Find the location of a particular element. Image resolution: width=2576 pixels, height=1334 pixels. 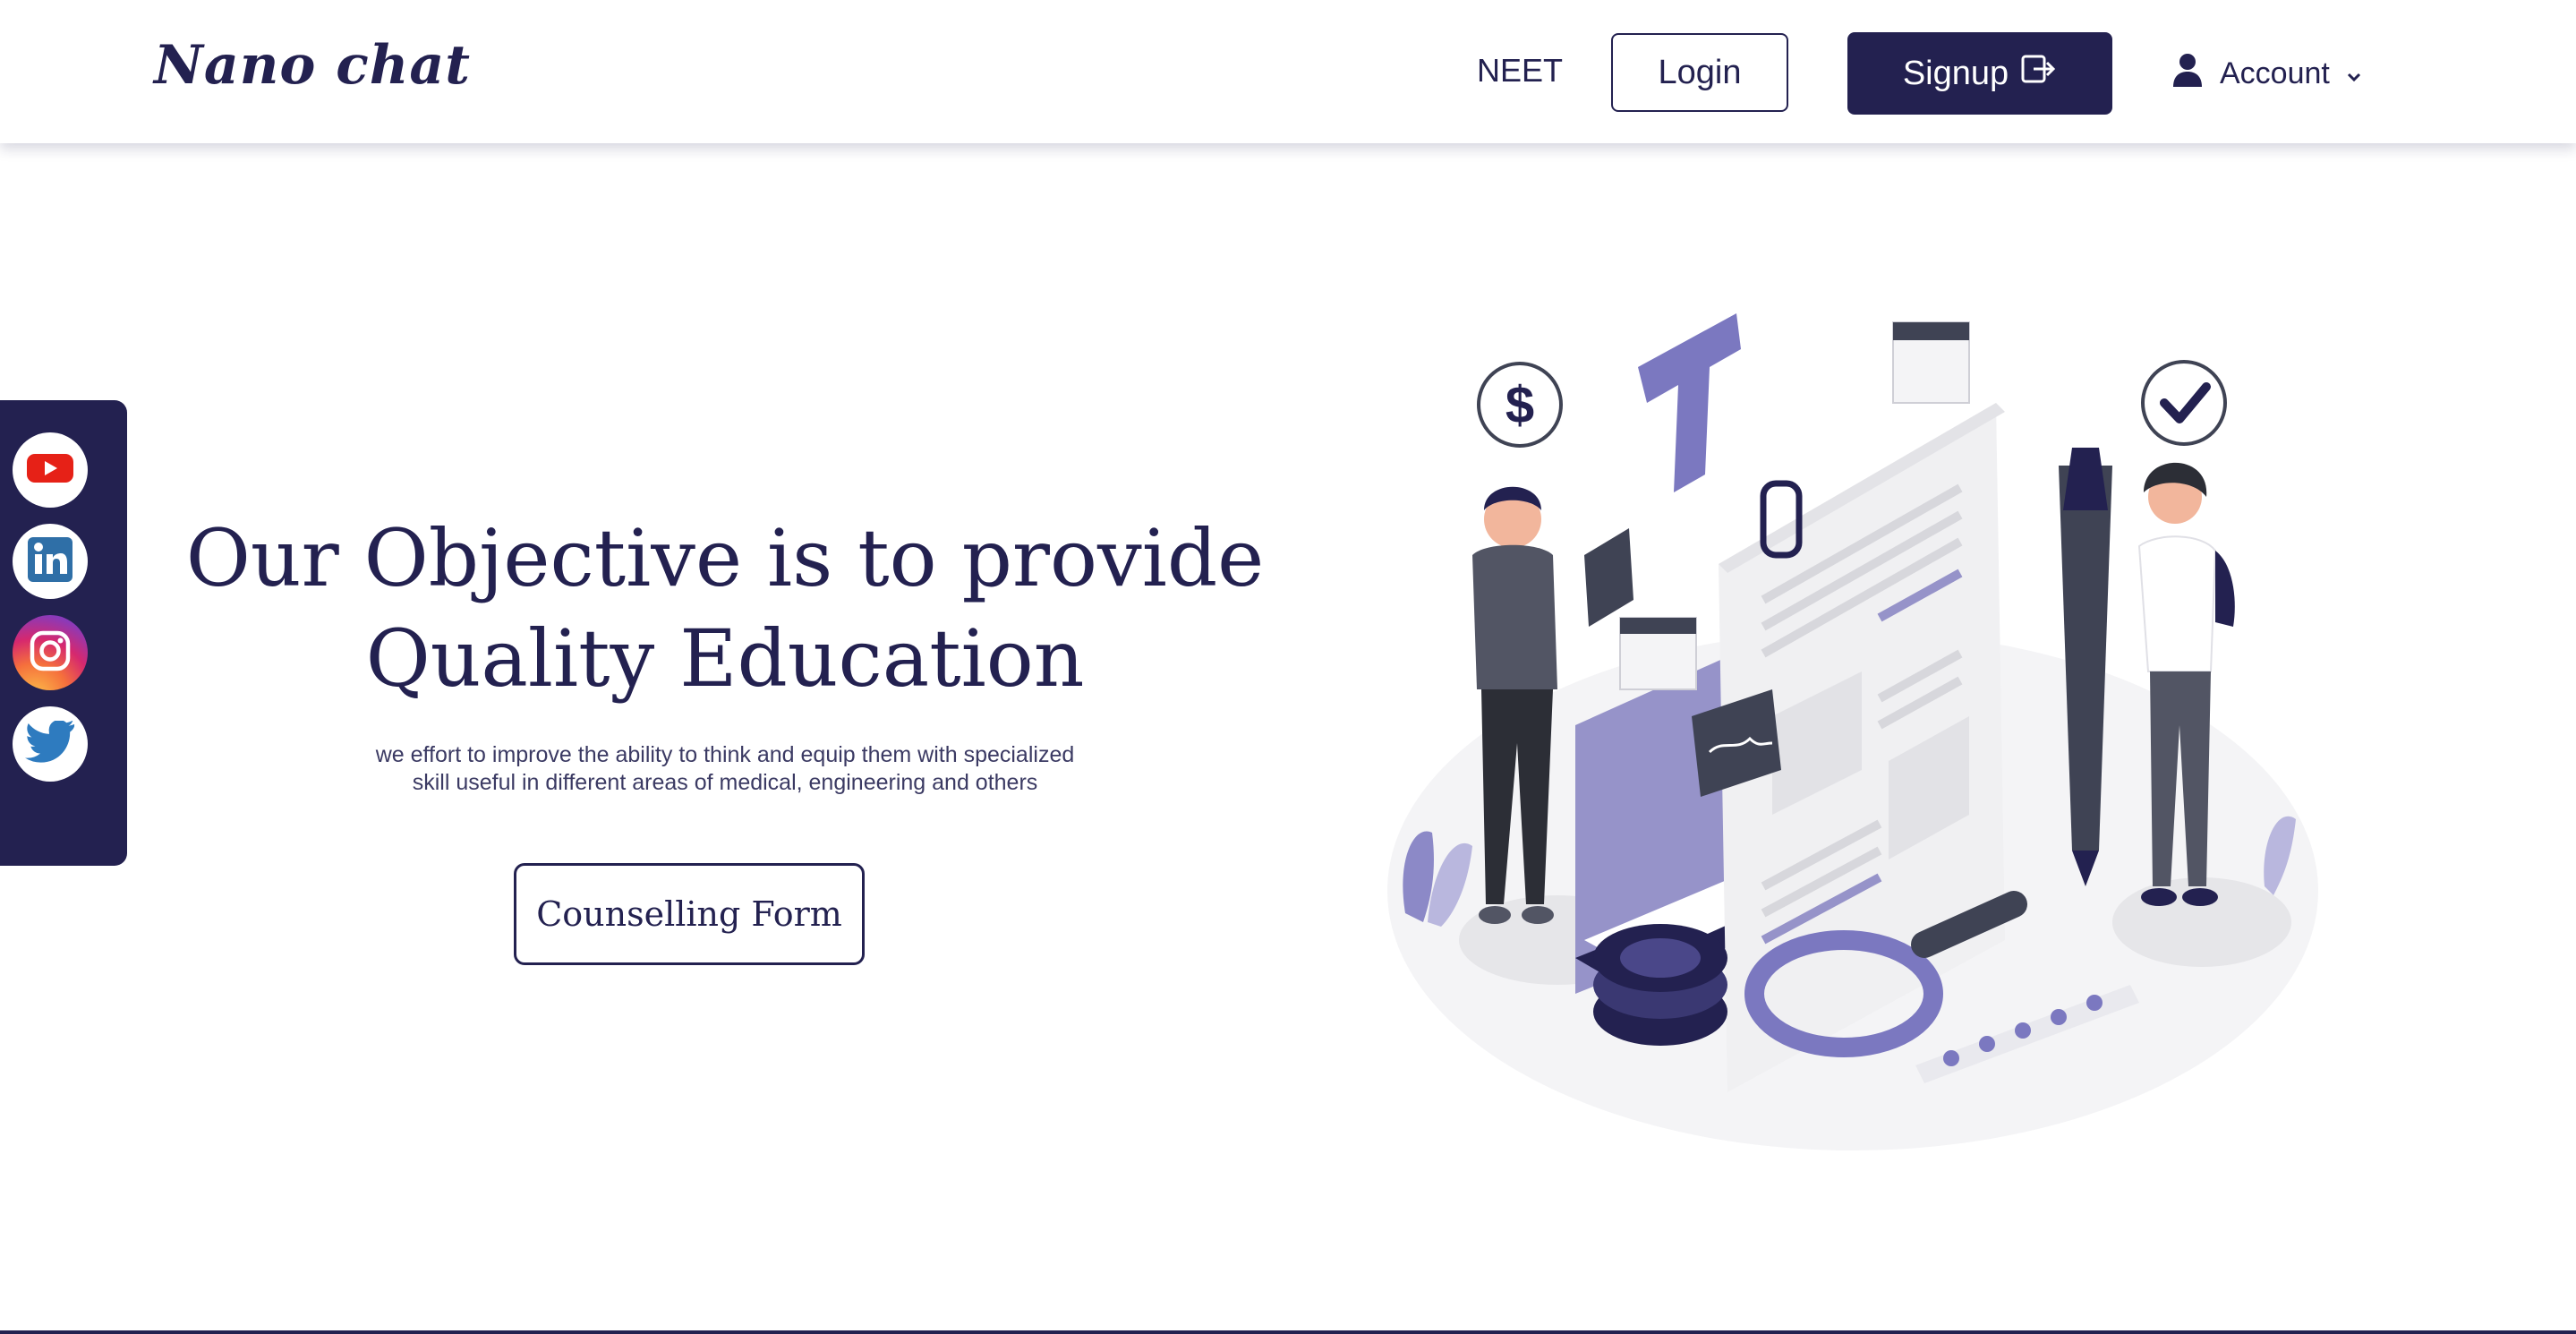

twitter-link is located at coordinates (50, 744).